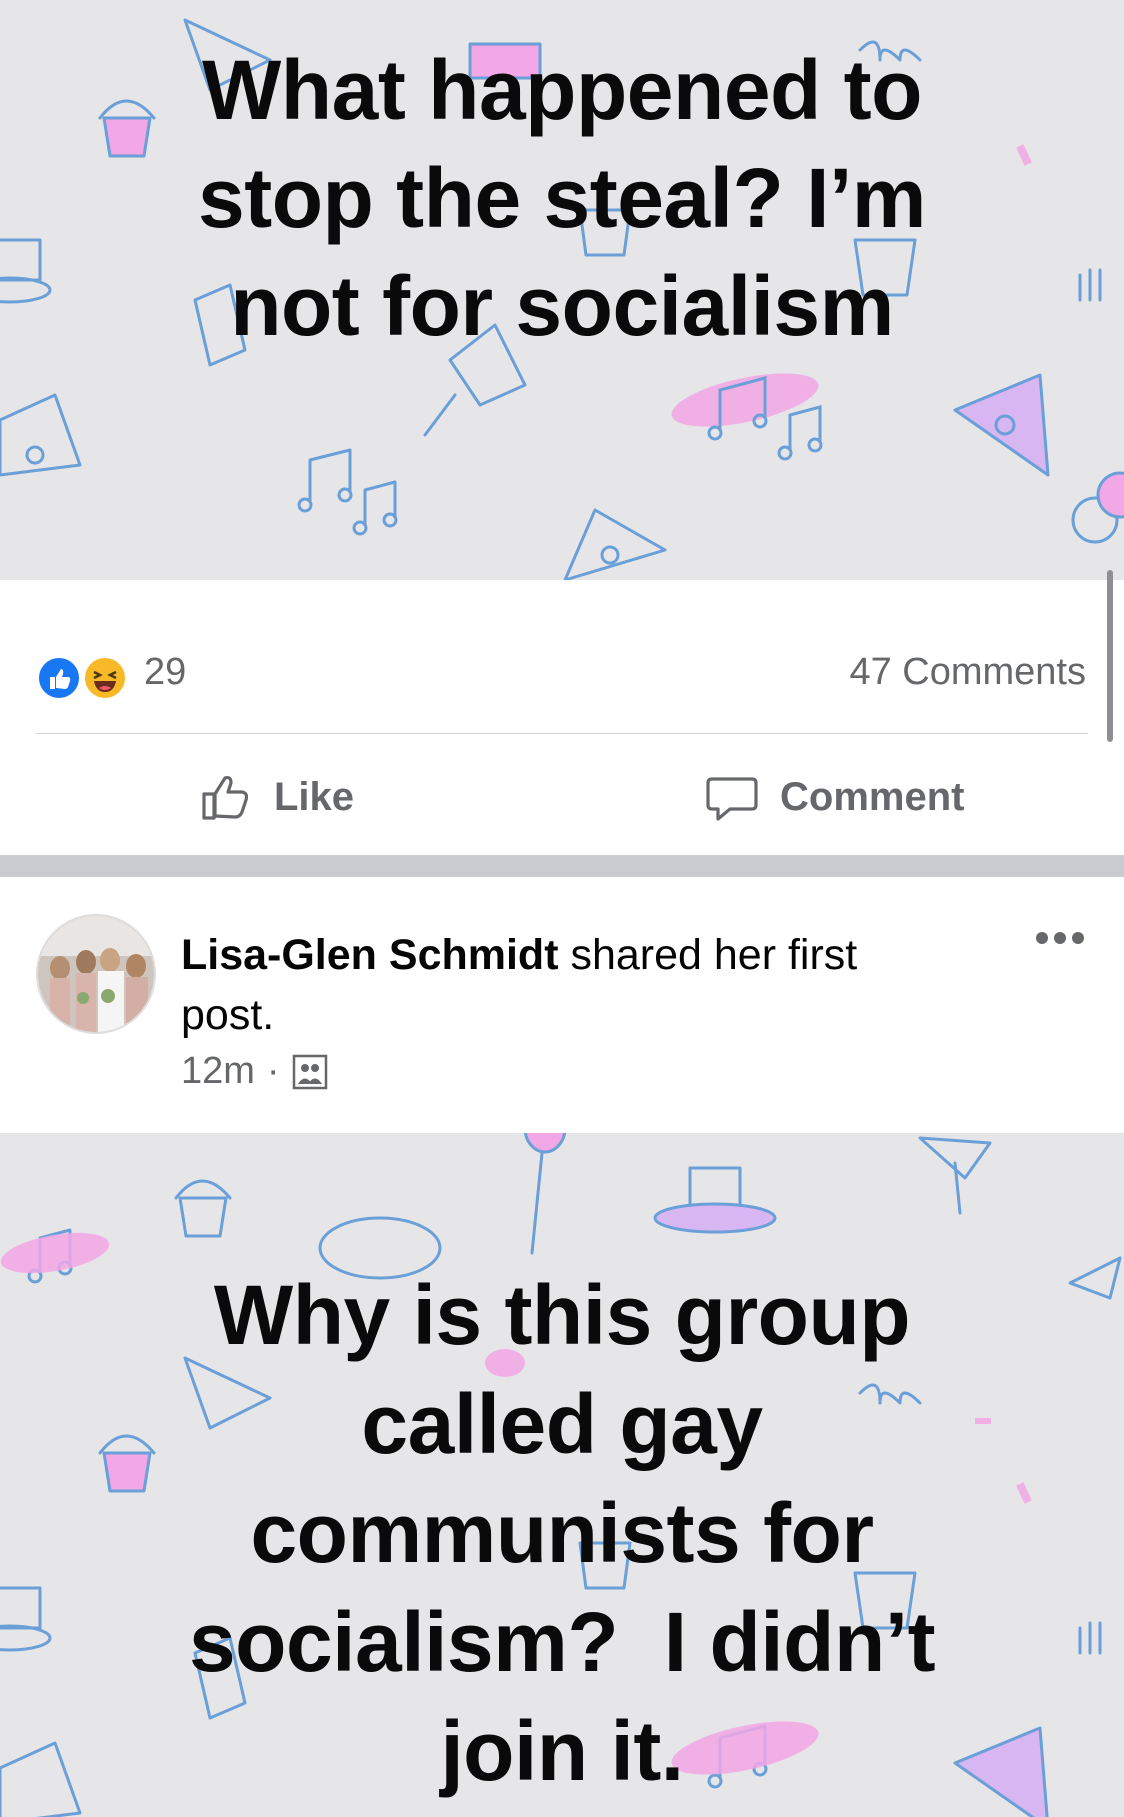  What do you see at coordinates (225, 797) in the screenshot?
I see `thumbs-up-icon` at bounding box center [225, 797].